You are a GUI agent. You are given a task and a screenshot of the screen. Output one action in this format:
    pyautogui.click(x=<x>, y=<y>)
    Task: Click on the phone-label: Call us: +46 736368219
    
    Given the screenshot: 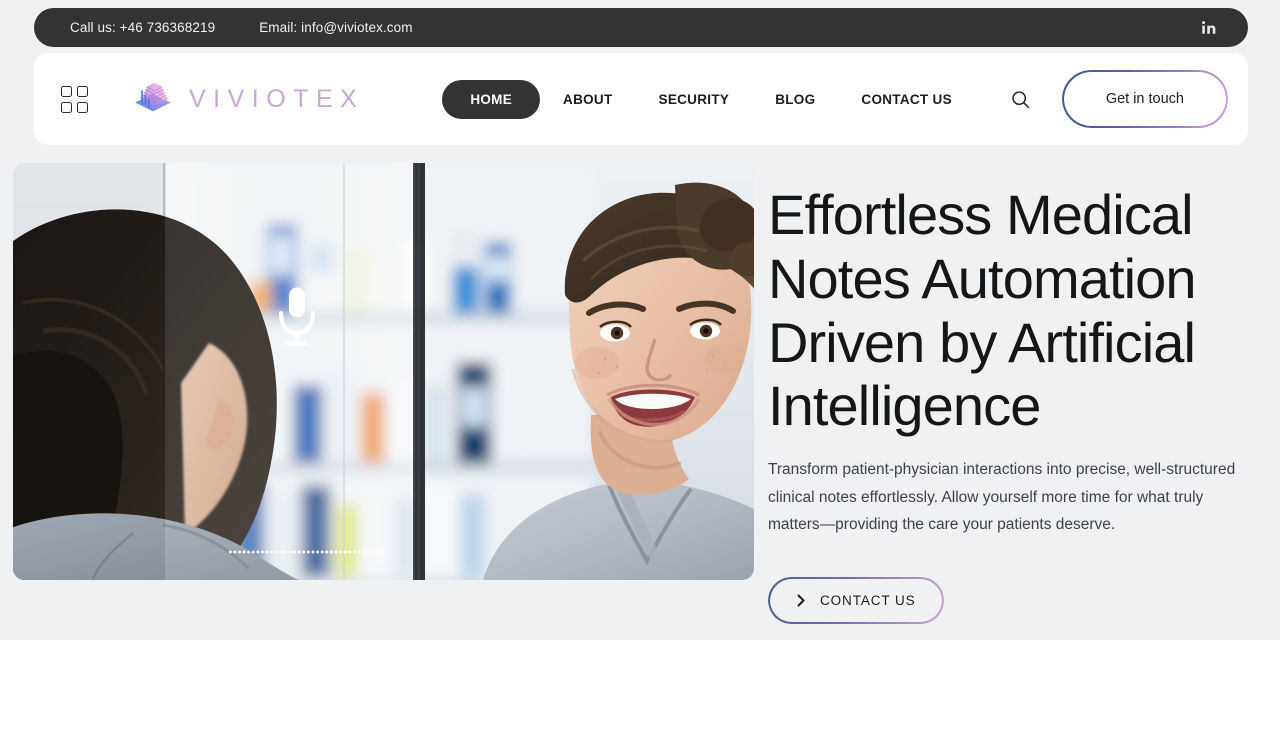 What is the action you would take?
    pyautogui.click(x=142, y=27)
    